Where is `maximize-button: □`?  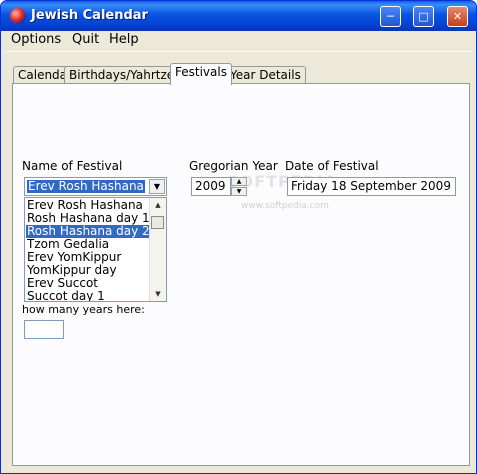 maximize-button: □ is located at coordinates (423, 16).